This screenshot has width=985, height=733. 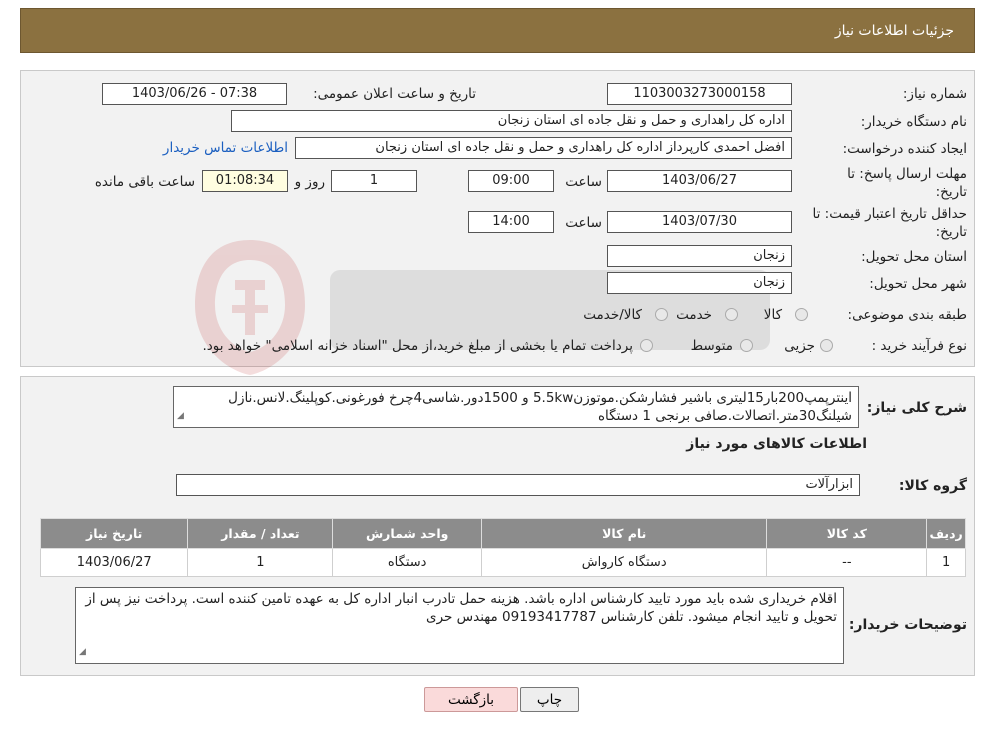 What do you see at coordinates (731, 314) in the screenshot?
I see `category-service-radio` at bounding box center [731, 314].